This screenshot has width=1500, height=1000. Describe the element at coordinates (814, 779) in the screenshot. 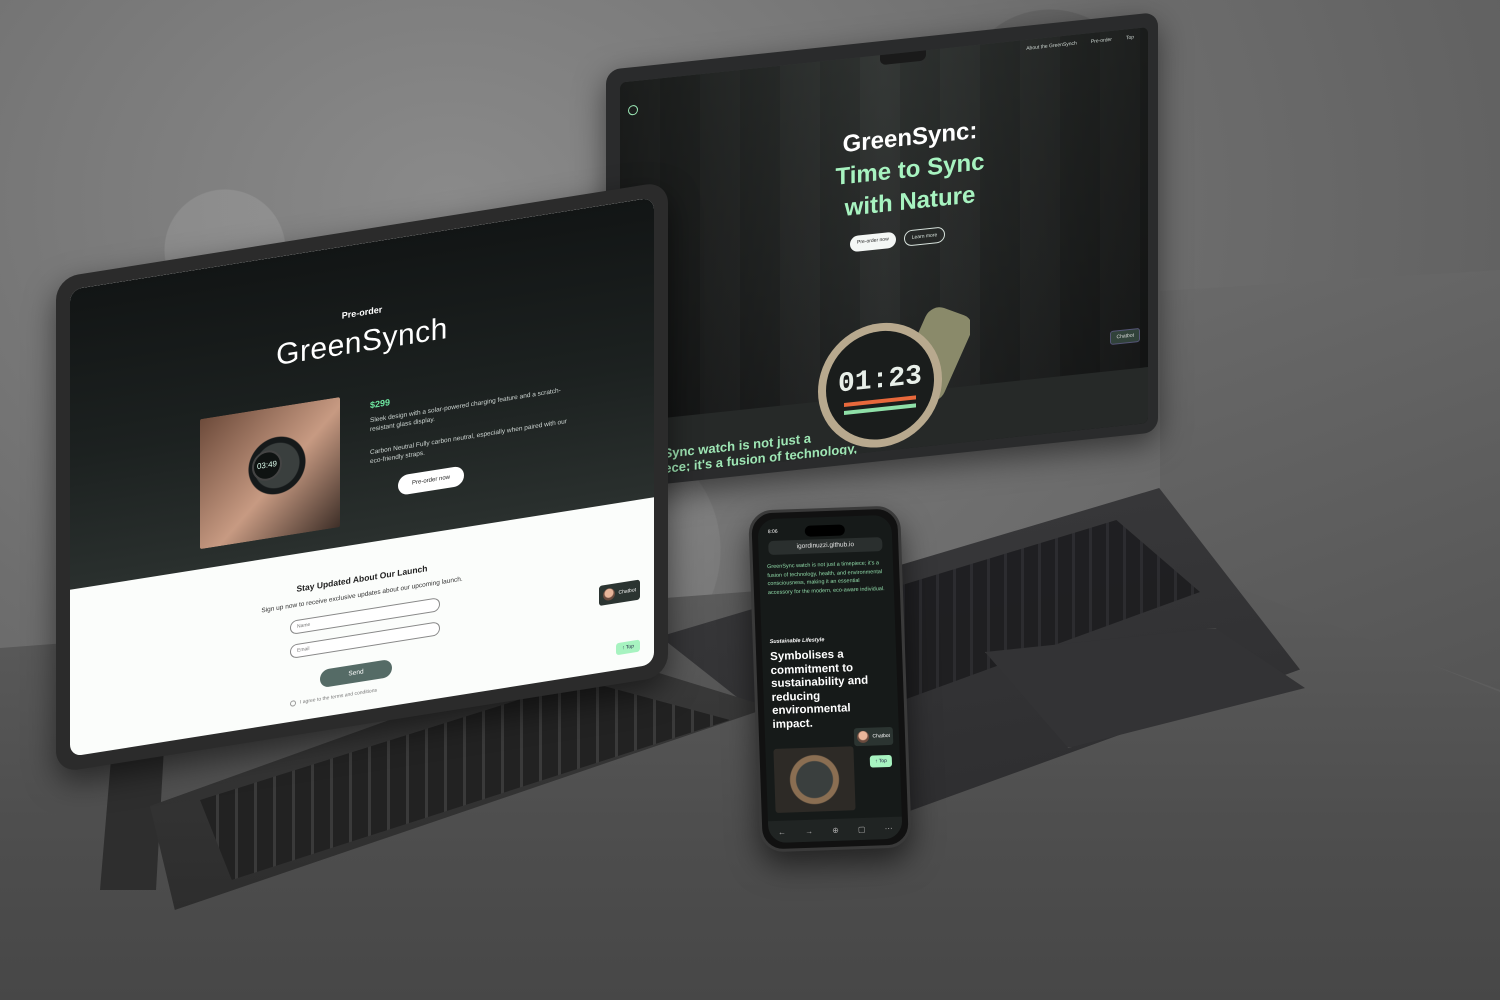

I see `watch-image` at that location.